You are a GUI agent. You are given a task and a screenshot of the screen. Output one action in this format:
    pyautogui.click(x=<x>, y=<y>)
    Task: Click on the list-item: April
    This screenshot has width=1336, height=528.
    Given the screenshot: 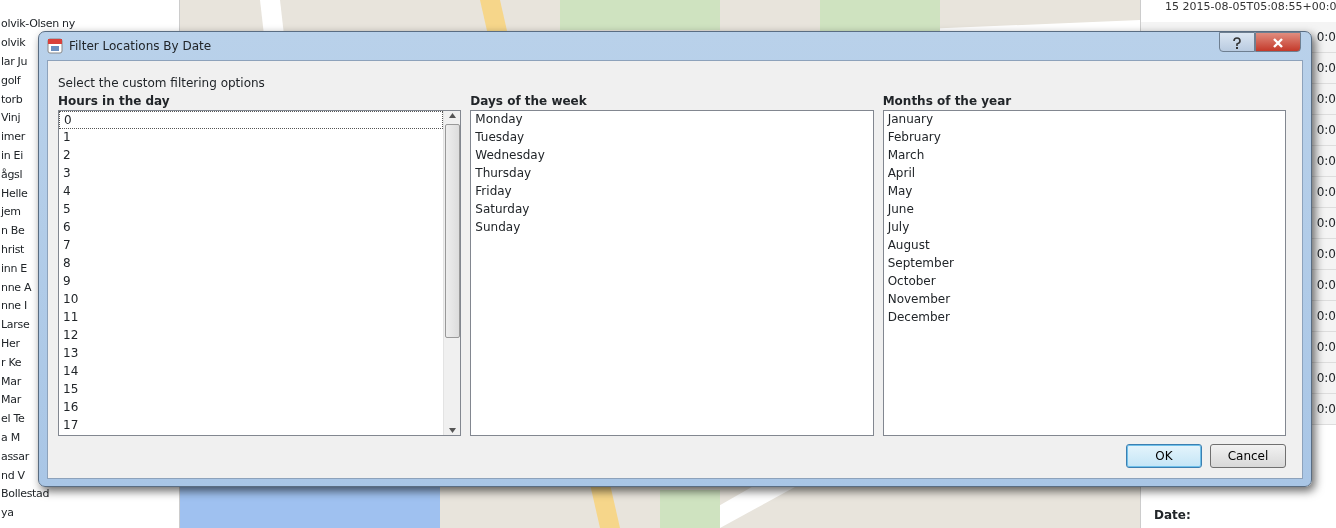 What is the action you would take?
    pyautogui.click(x=1084, y=174)
    